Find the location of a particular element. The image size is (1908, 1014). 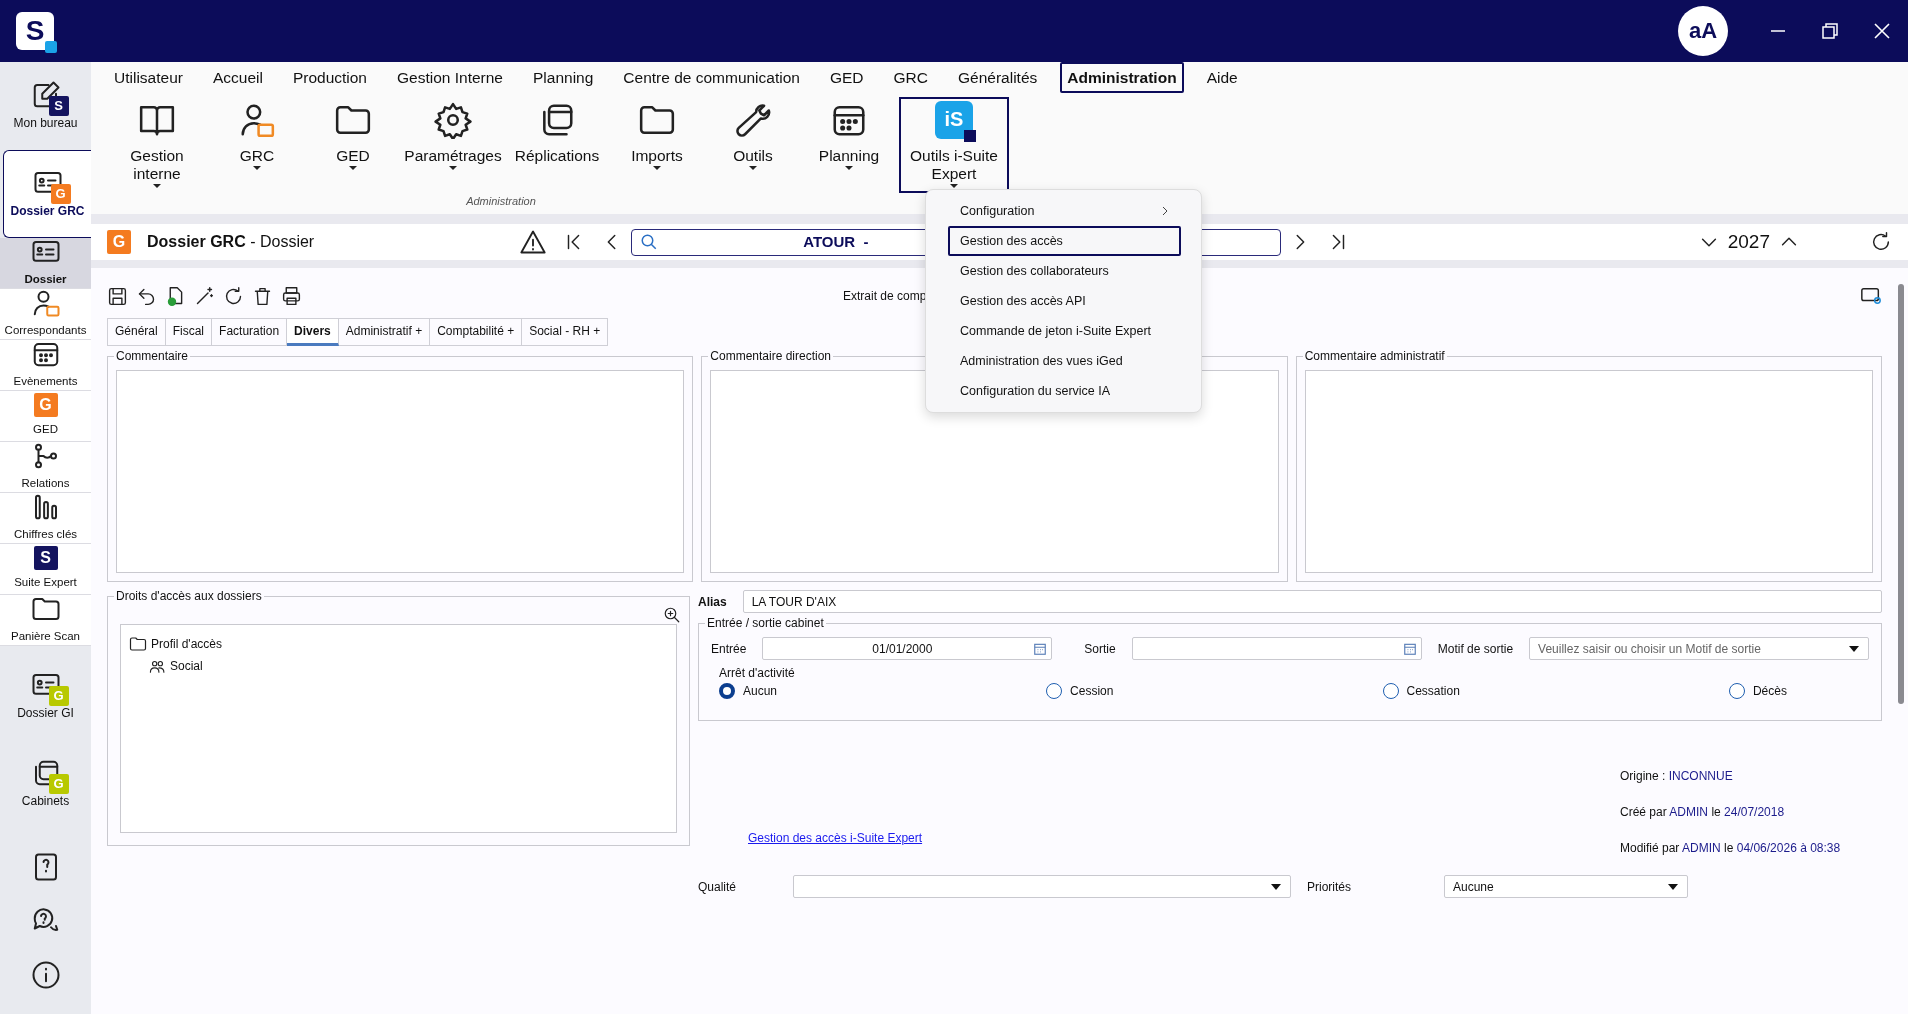

ribbon-button: Outils is located at coordinates (753, 136).